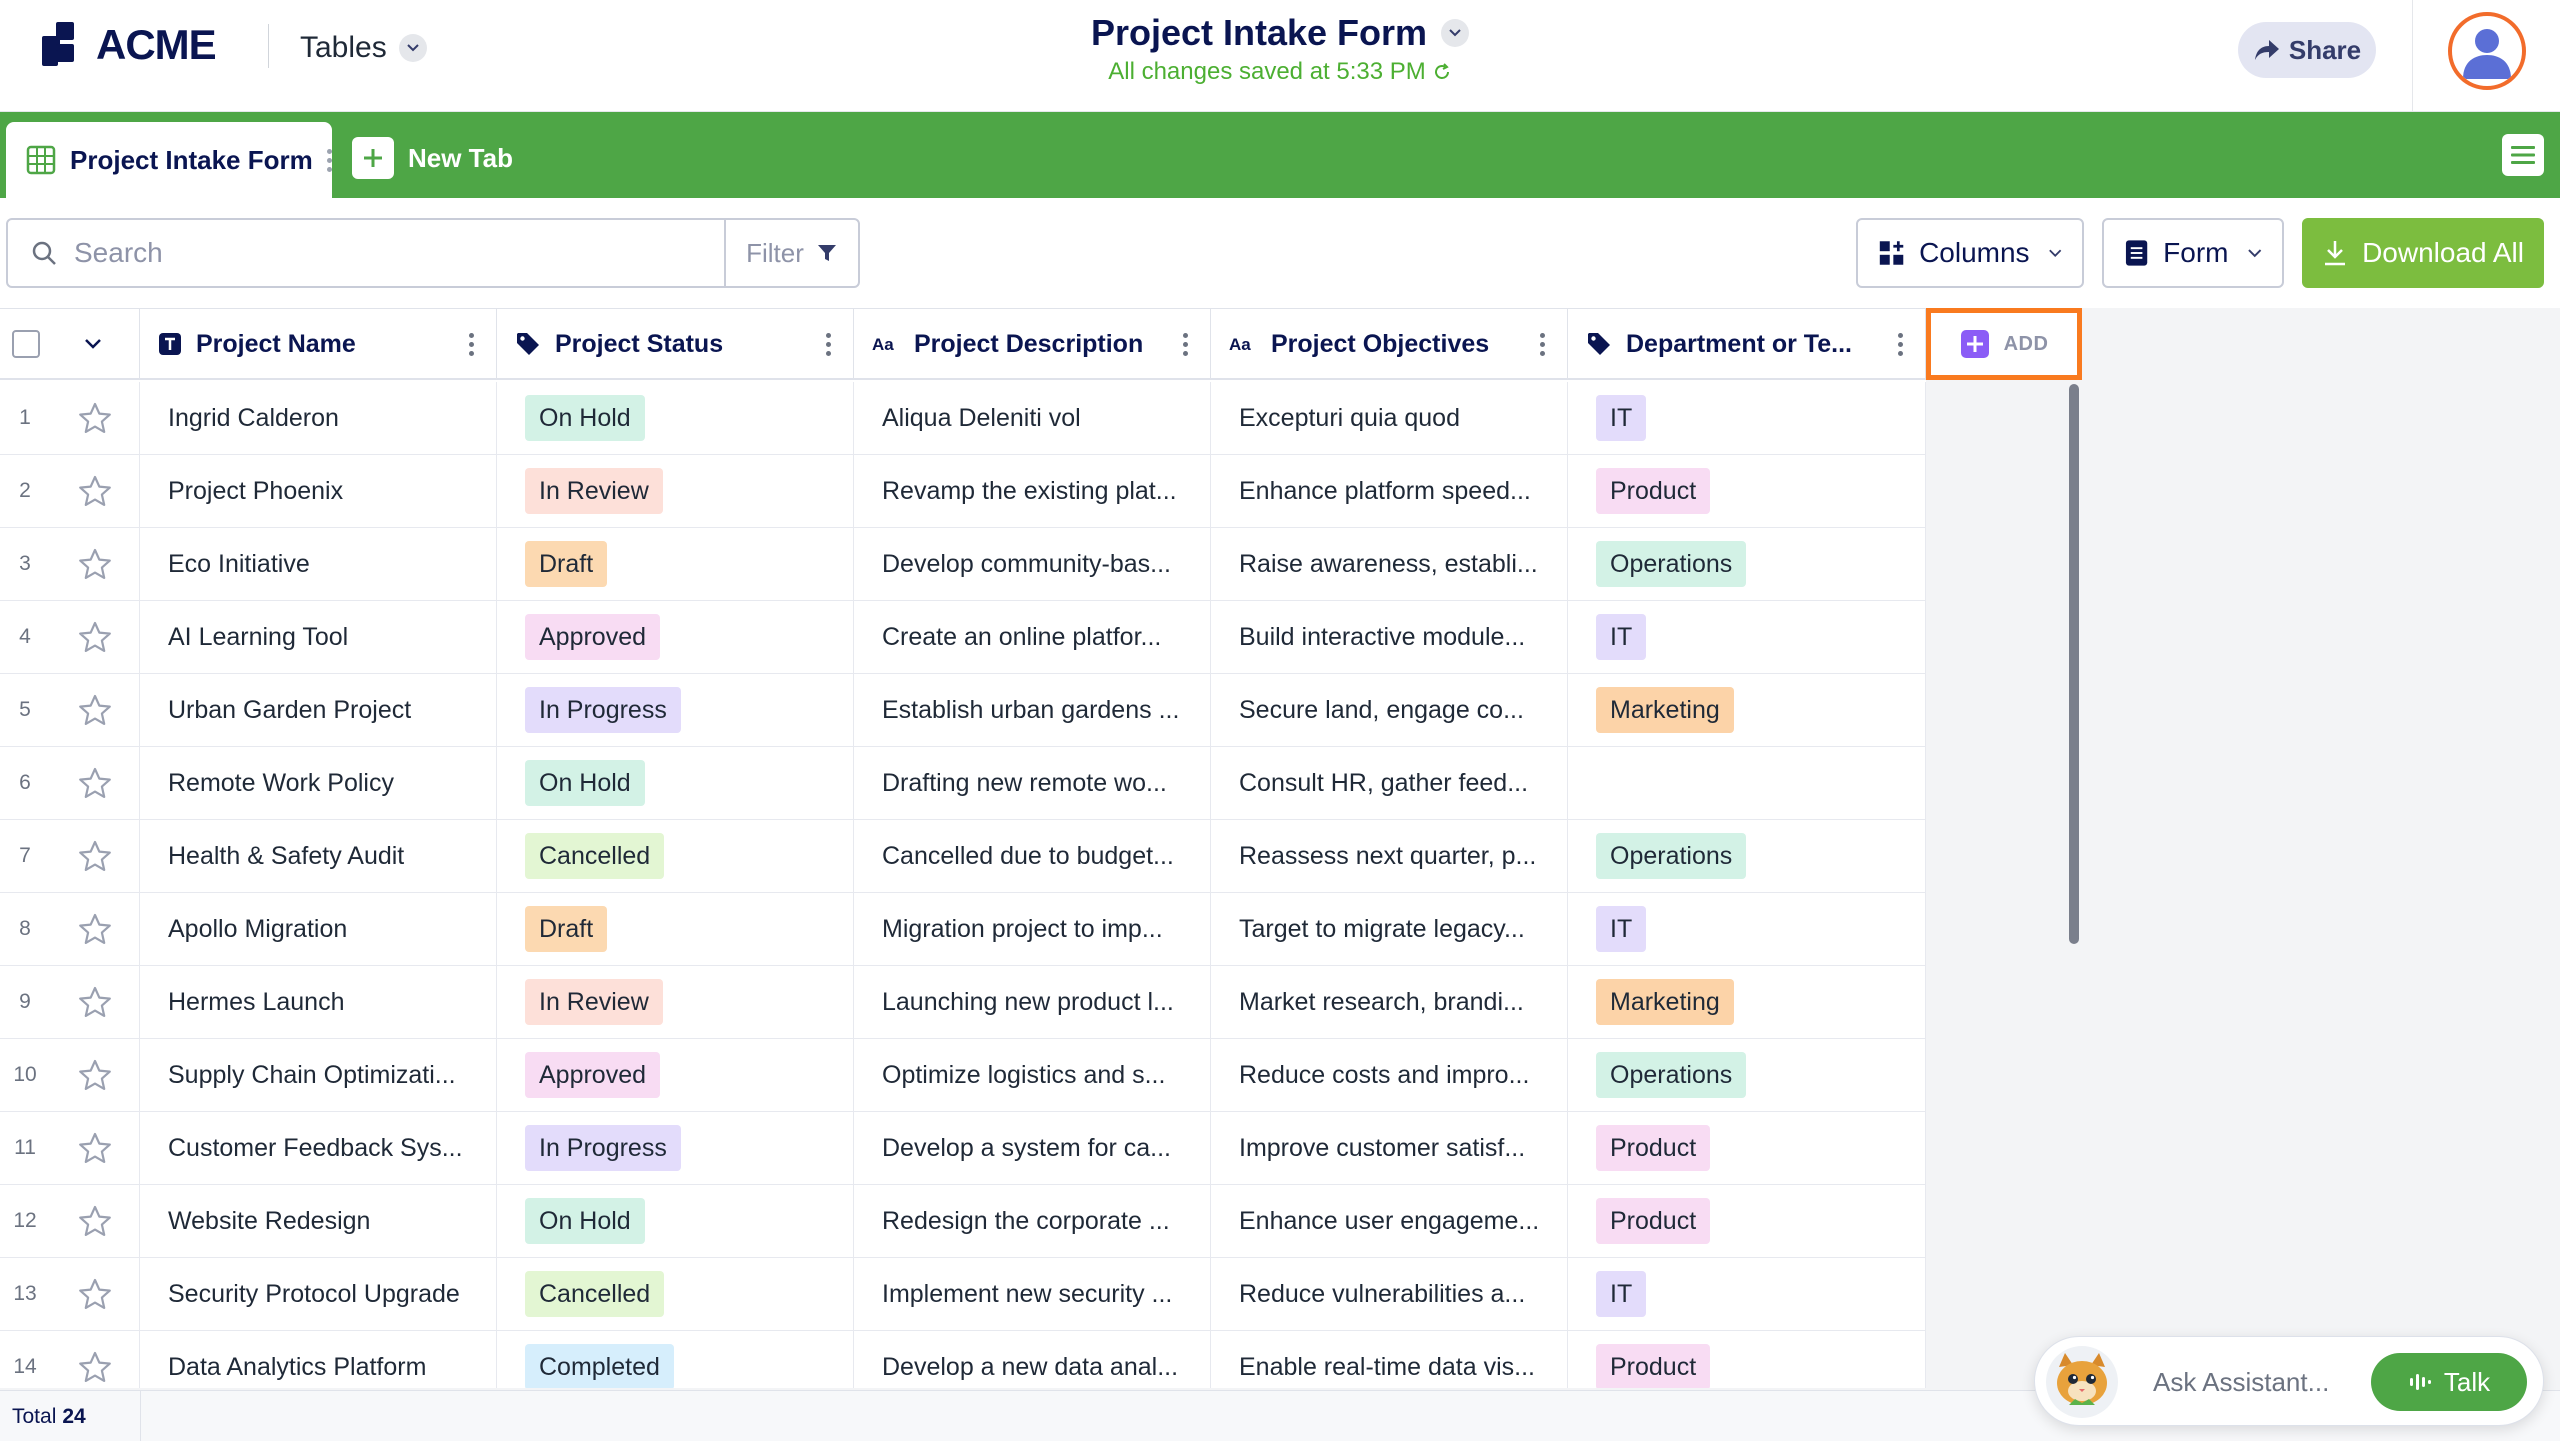  Describe the element at coordinates (318, 783) in the screenshot. I see `project-name-cell: Remote Work Policy` at that location.